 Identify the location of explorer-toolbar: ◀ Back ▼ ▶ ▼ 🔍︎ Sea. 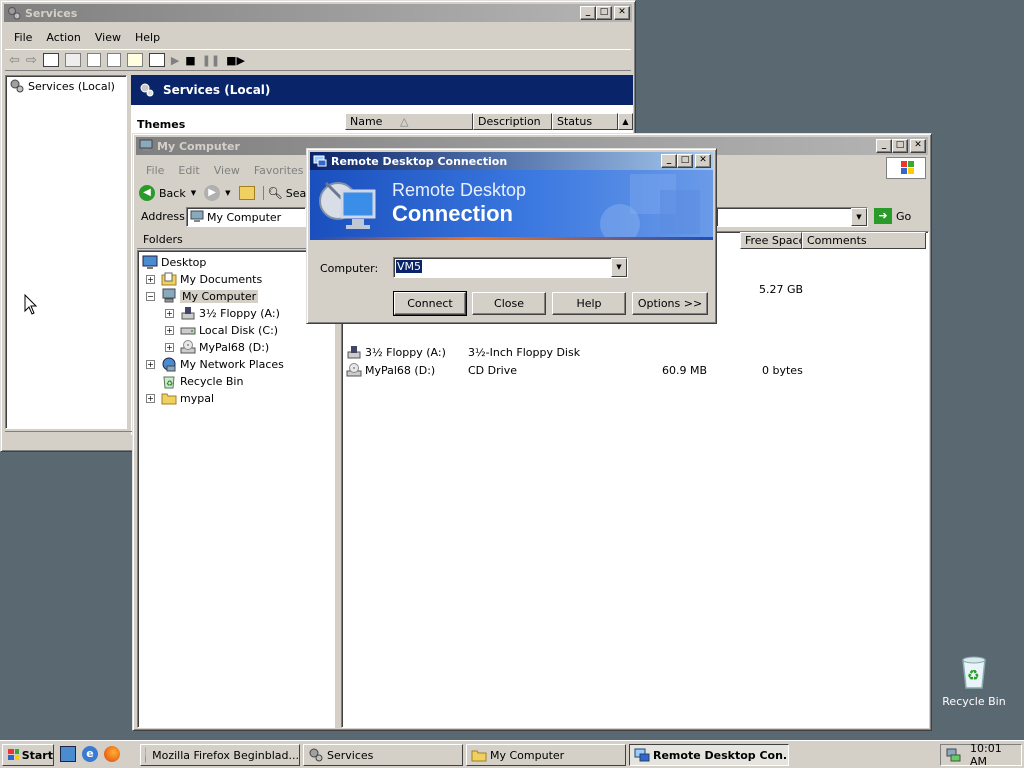
(222, 193).